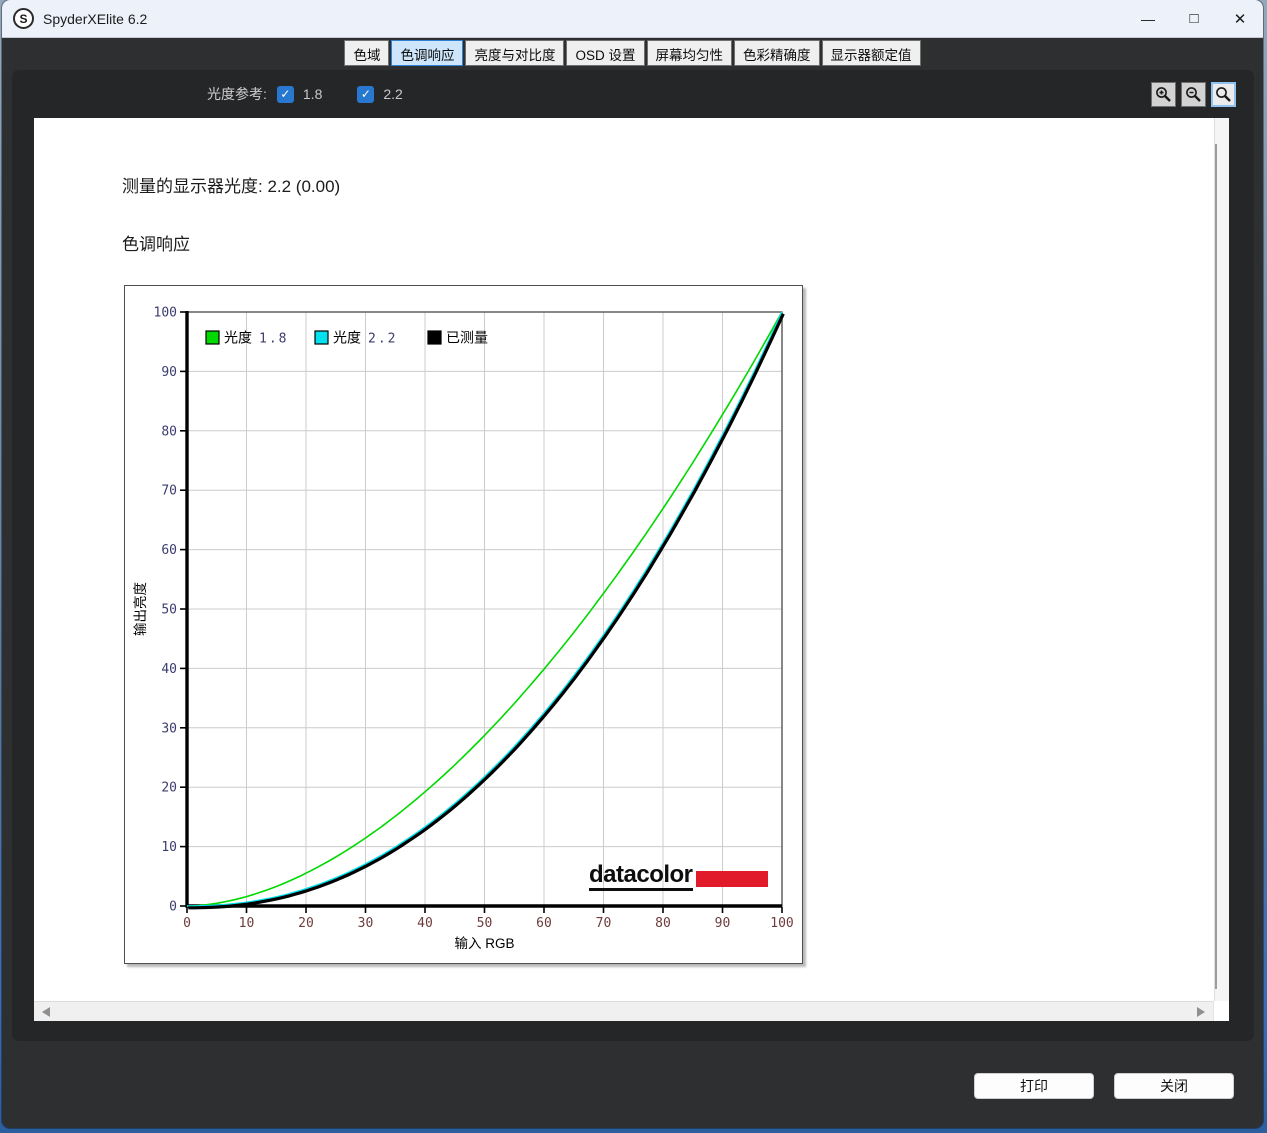 This screenshot has width=1267, height=1133. What do you see at coordinates (605, 53) in the screenshot?
I see `tab-3: OSD 设置` at bounding box center [605, 53].